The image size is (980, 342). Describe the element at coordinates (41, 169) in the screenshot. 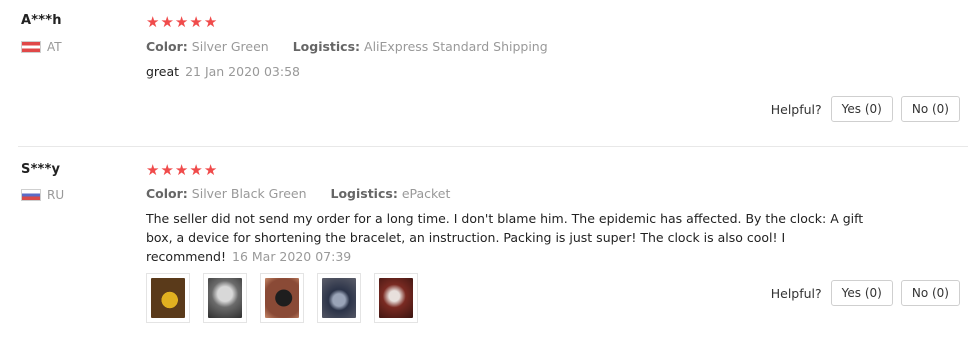

I see `reviewer-name: S***y` at that location.